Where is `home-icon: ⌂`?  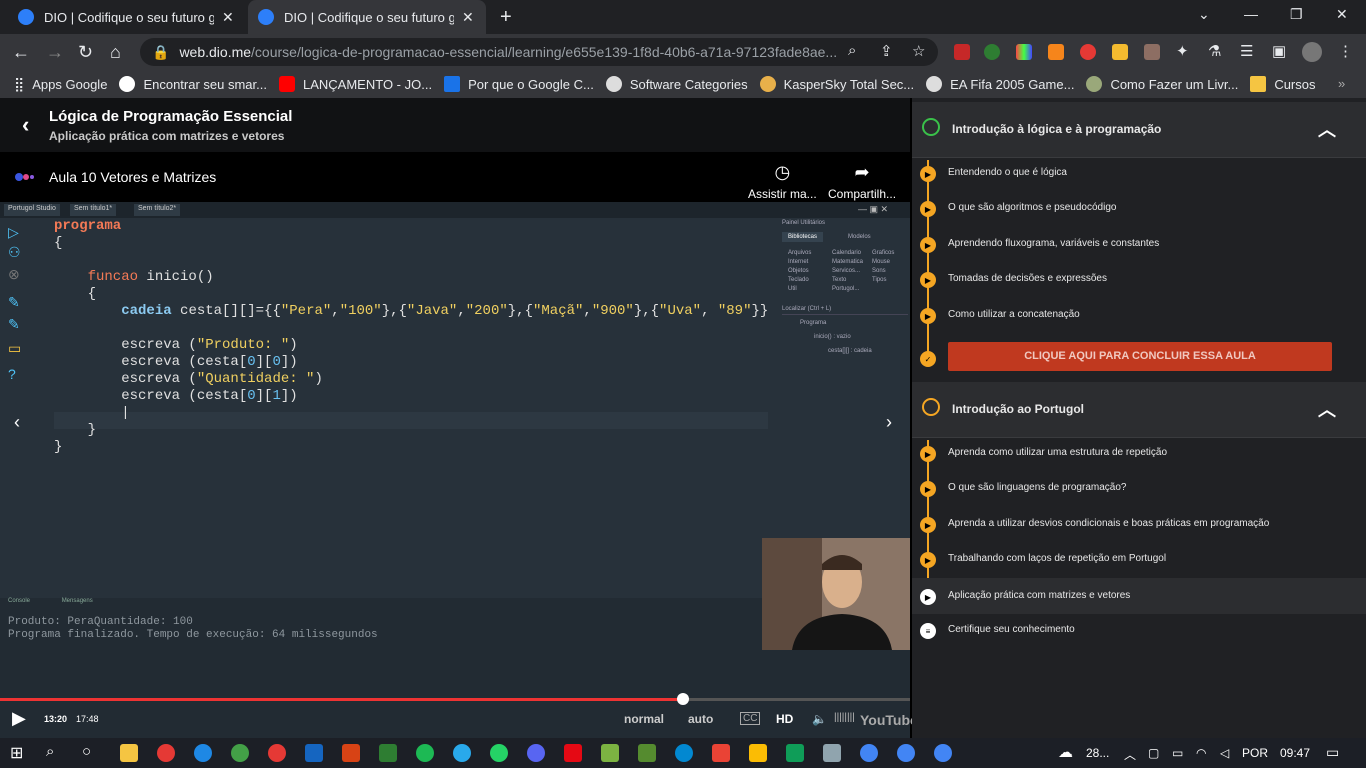
home-icon: ⌂ is located at coordinates (115, 52).